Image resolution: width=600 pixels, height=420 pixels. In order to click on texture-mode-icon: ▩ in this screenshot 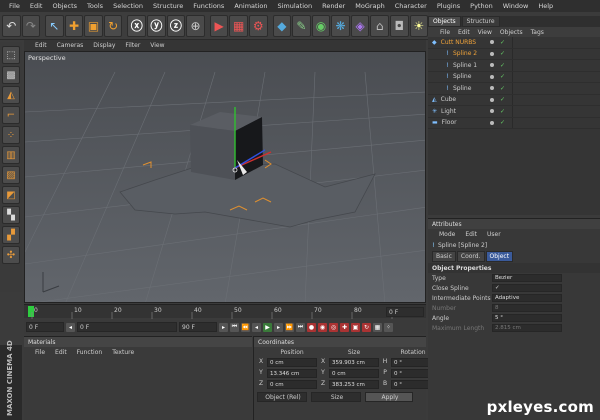, I will do `click(11, 75)`.